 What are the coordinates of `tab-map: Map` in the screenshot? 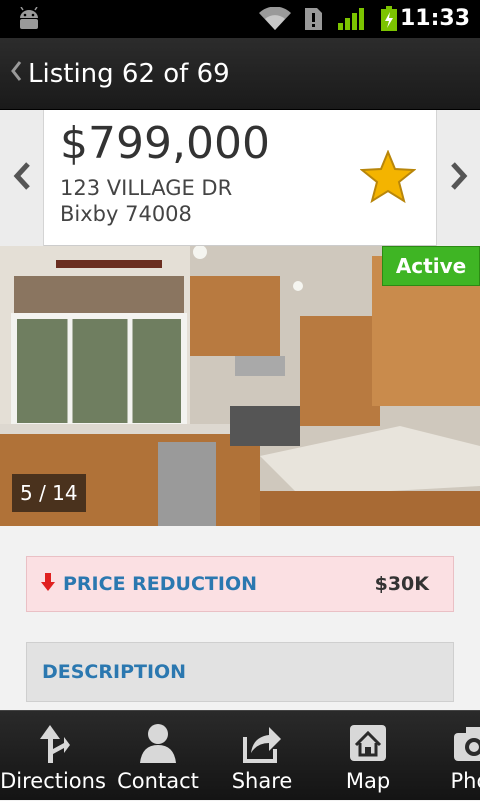 It's located at (368, 756).